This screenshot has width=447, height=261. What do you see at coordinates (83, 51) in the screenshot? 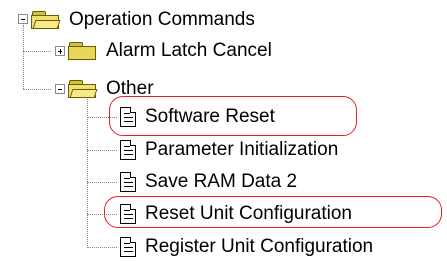
I see `folder-icon` at bounding box center [83, 51].